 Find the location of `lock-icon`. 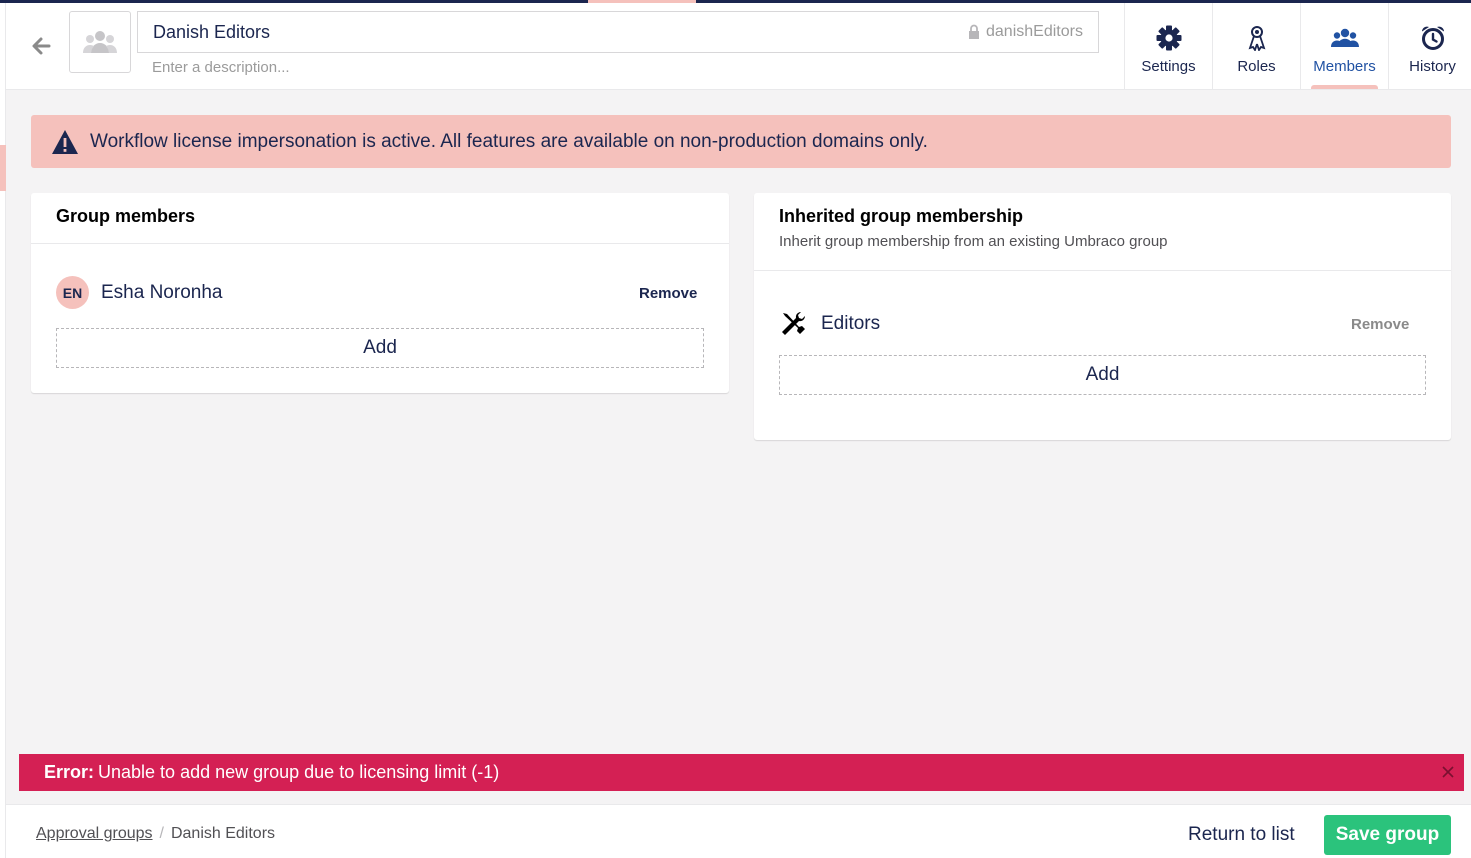

lock-icon is located at coordinates (974, 31).